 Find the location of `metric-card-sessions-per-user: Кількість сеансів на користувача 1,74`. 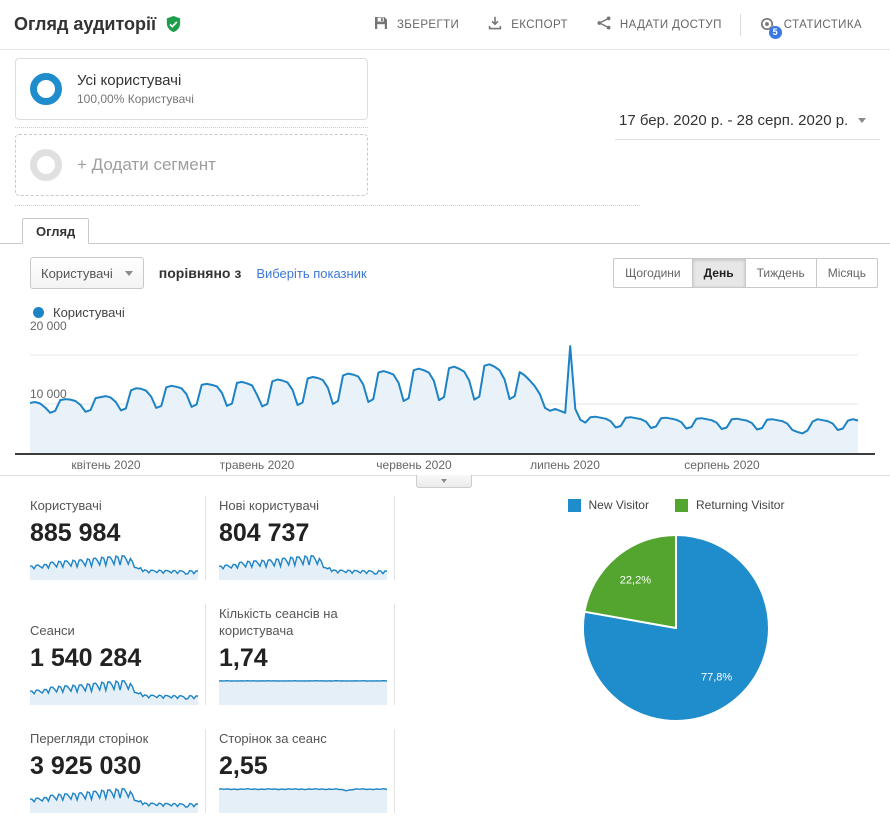

metric-card-sessions-per-user: Кількість сеансів на користувача 1,74 is located at coordinates (307, 654).